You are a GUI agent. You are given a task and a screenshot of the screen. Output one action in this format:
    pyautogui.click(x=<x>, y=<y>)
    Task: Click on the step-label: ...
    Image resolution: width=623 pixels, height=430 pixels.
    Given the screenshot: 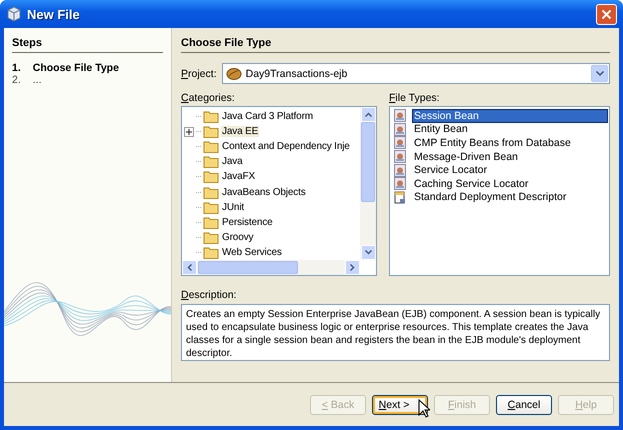 What is the action you would take?
    pyautogui.click(x=37, y=80)
    